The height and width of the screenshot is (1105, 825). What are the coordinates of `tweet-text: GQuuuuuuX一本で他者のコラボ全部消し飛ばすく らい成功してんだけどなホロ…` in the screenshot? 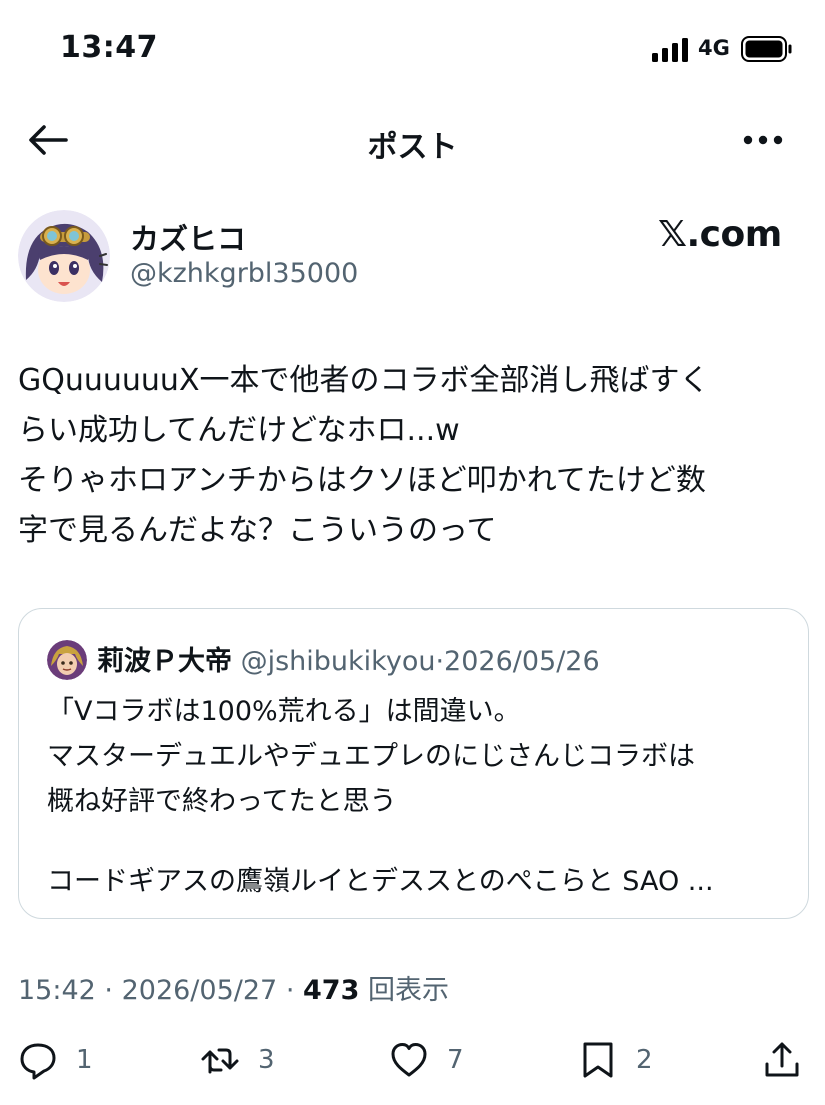 It's located at (364, 455).